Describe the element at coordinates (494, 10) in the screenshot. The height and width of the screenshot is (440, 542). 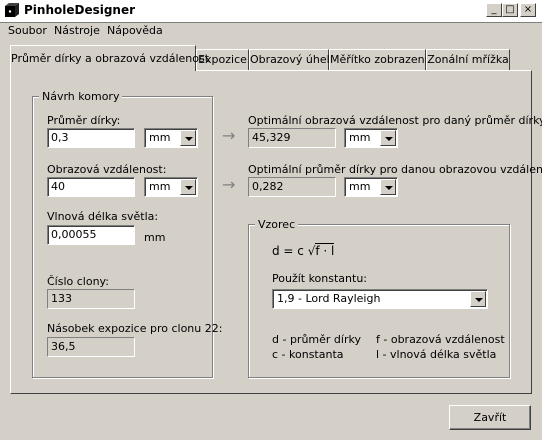
I see `minimize-button: _` at that location.